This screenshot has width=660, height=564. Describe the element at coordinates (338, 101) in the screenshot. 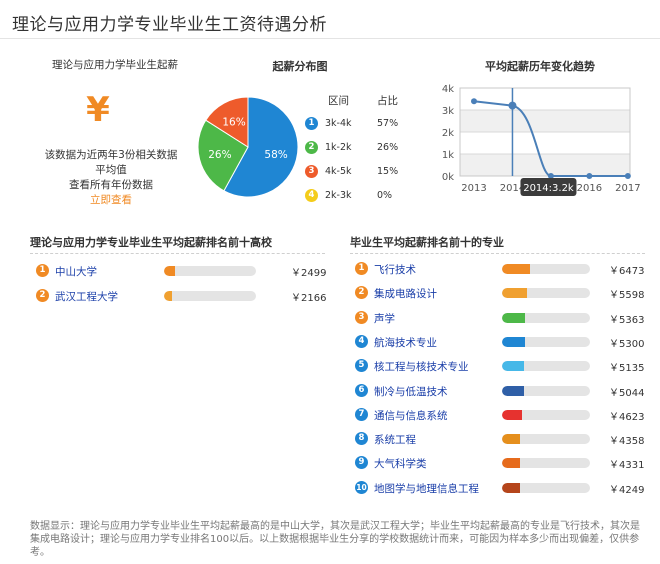

I see `distribution-col-range: 区间` at that location.